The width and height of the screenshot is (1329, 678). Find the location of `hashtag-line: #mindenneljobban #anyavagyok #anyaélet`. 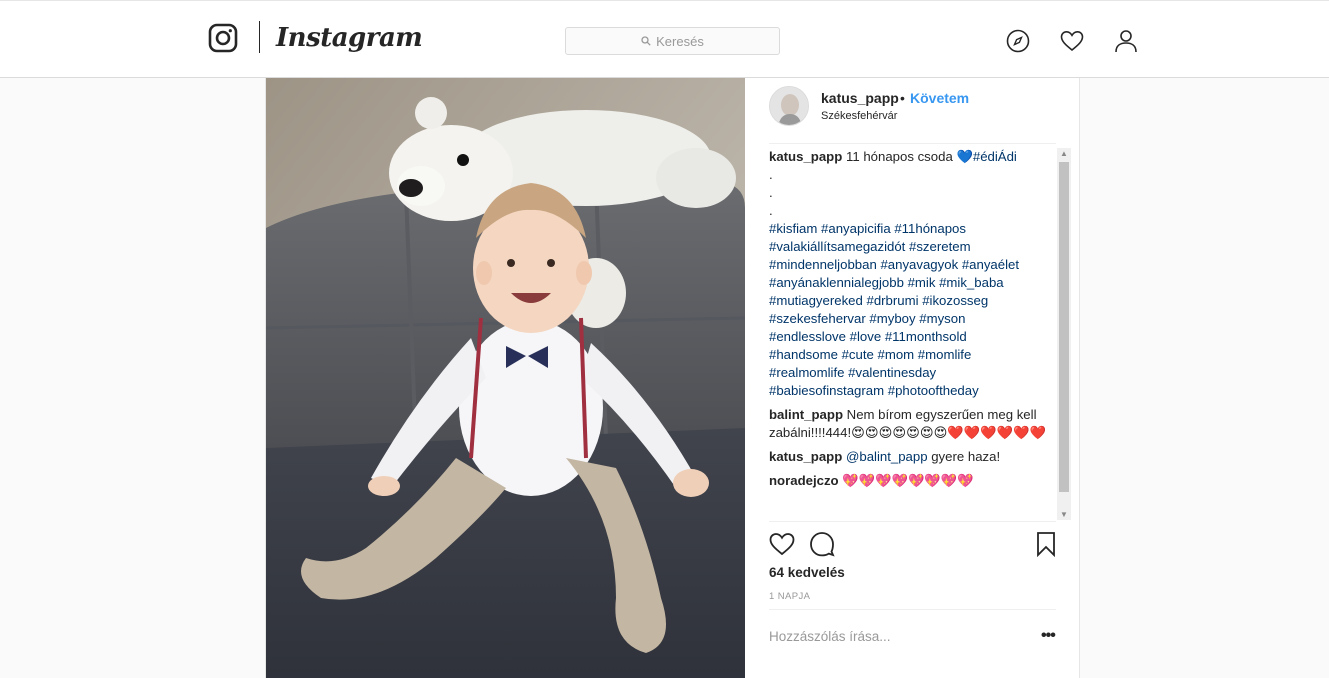

hashtag-line: #mindenneljobban #anyavagyok #anyaélet is located at coordinates (909, 265).